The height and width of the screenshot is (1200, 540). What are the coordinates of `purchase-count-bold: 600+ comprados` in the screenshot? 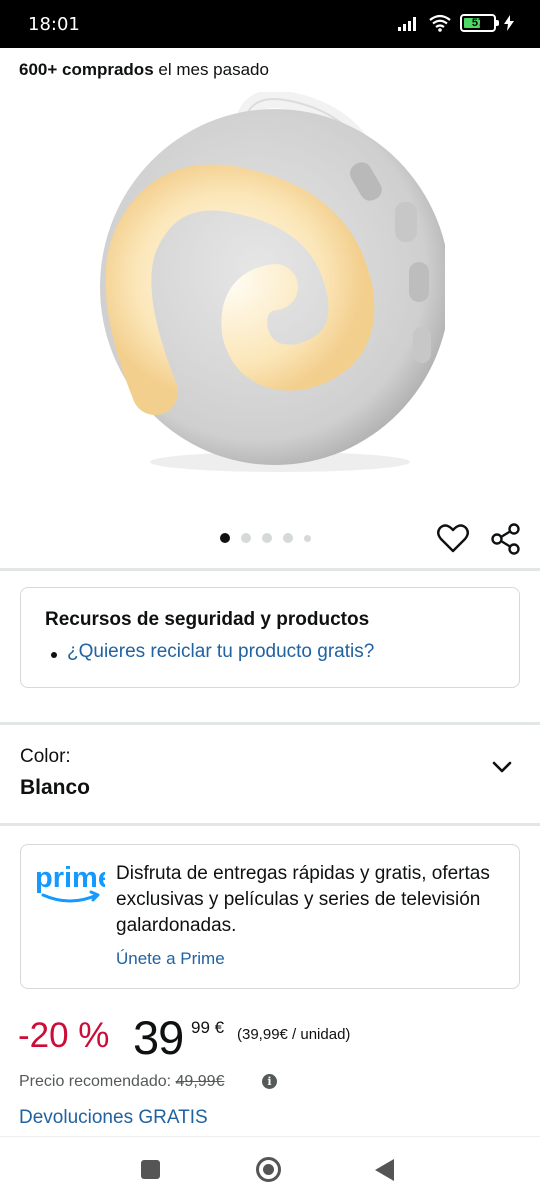 It's located at (86, 69).